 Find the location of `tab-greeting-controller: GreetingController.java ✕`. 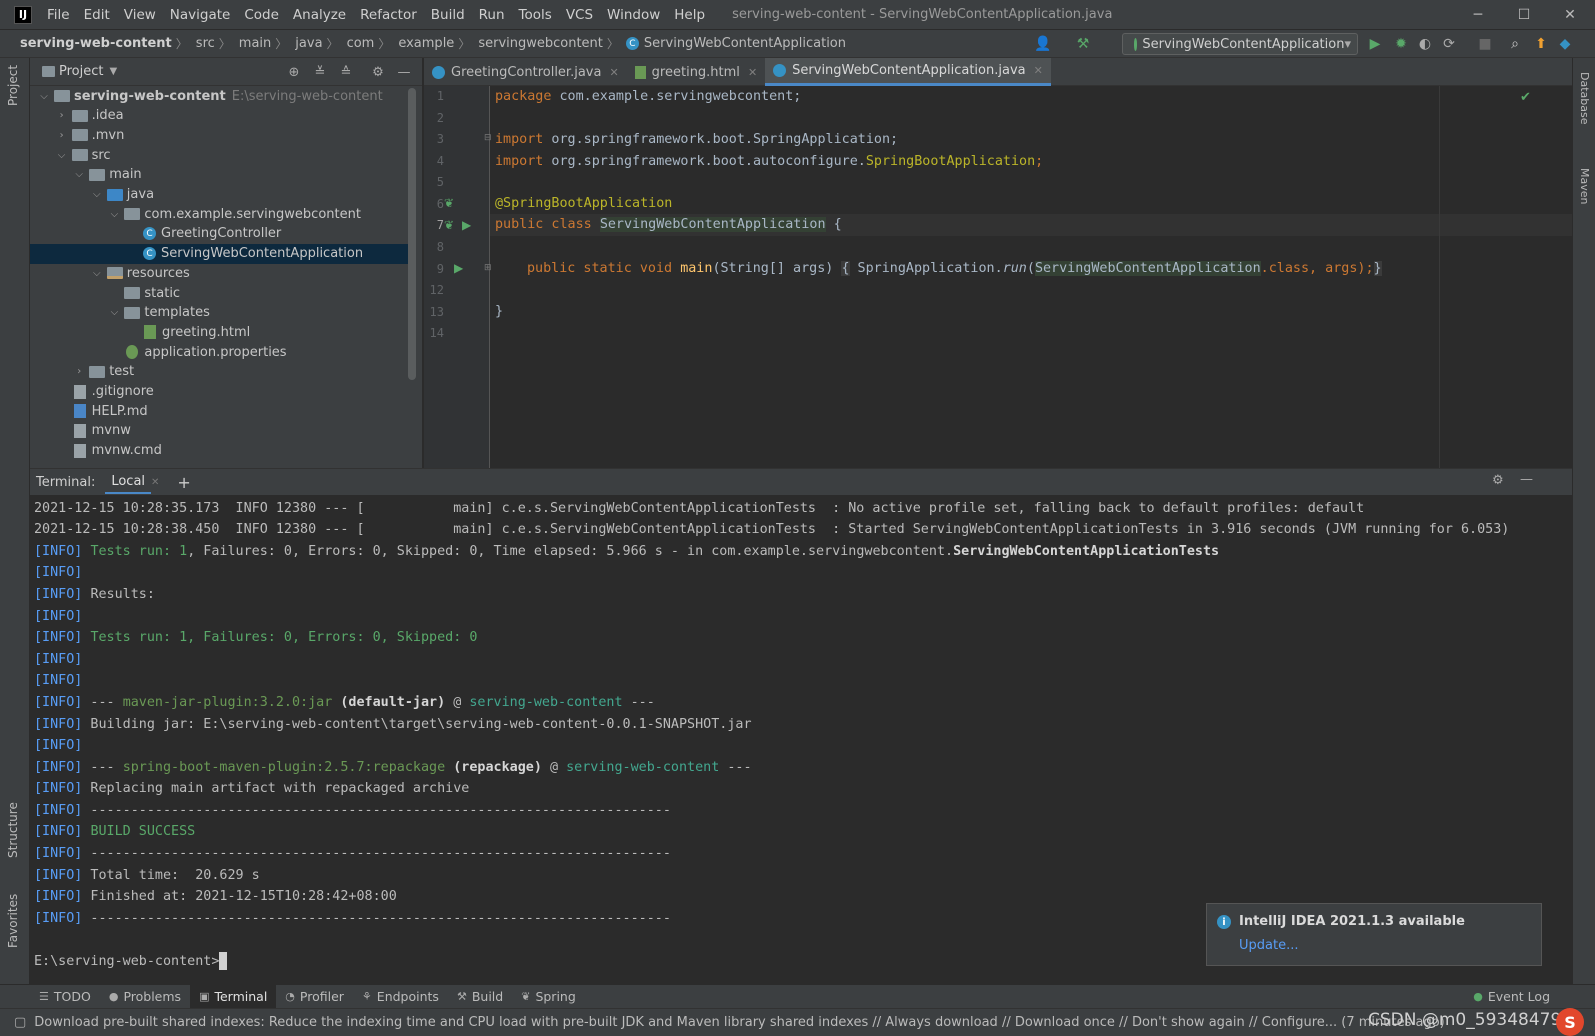

tab-greeting-controller: GreetingController.java ✕ is located at coordinates (525, 72).